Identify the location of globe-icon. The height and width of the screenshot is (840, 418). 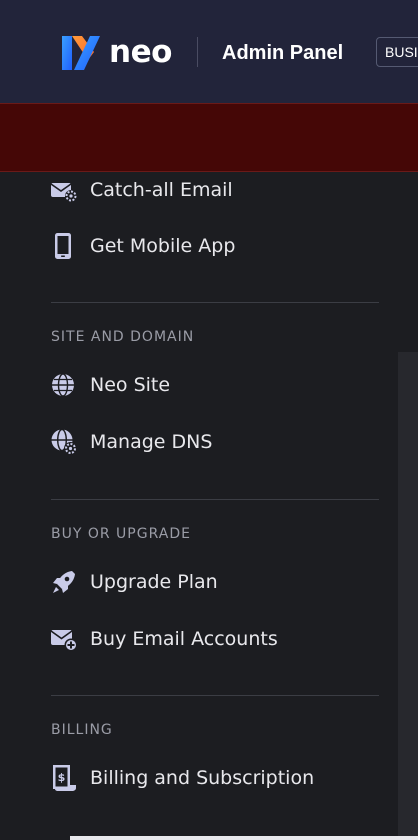
(63, 385).